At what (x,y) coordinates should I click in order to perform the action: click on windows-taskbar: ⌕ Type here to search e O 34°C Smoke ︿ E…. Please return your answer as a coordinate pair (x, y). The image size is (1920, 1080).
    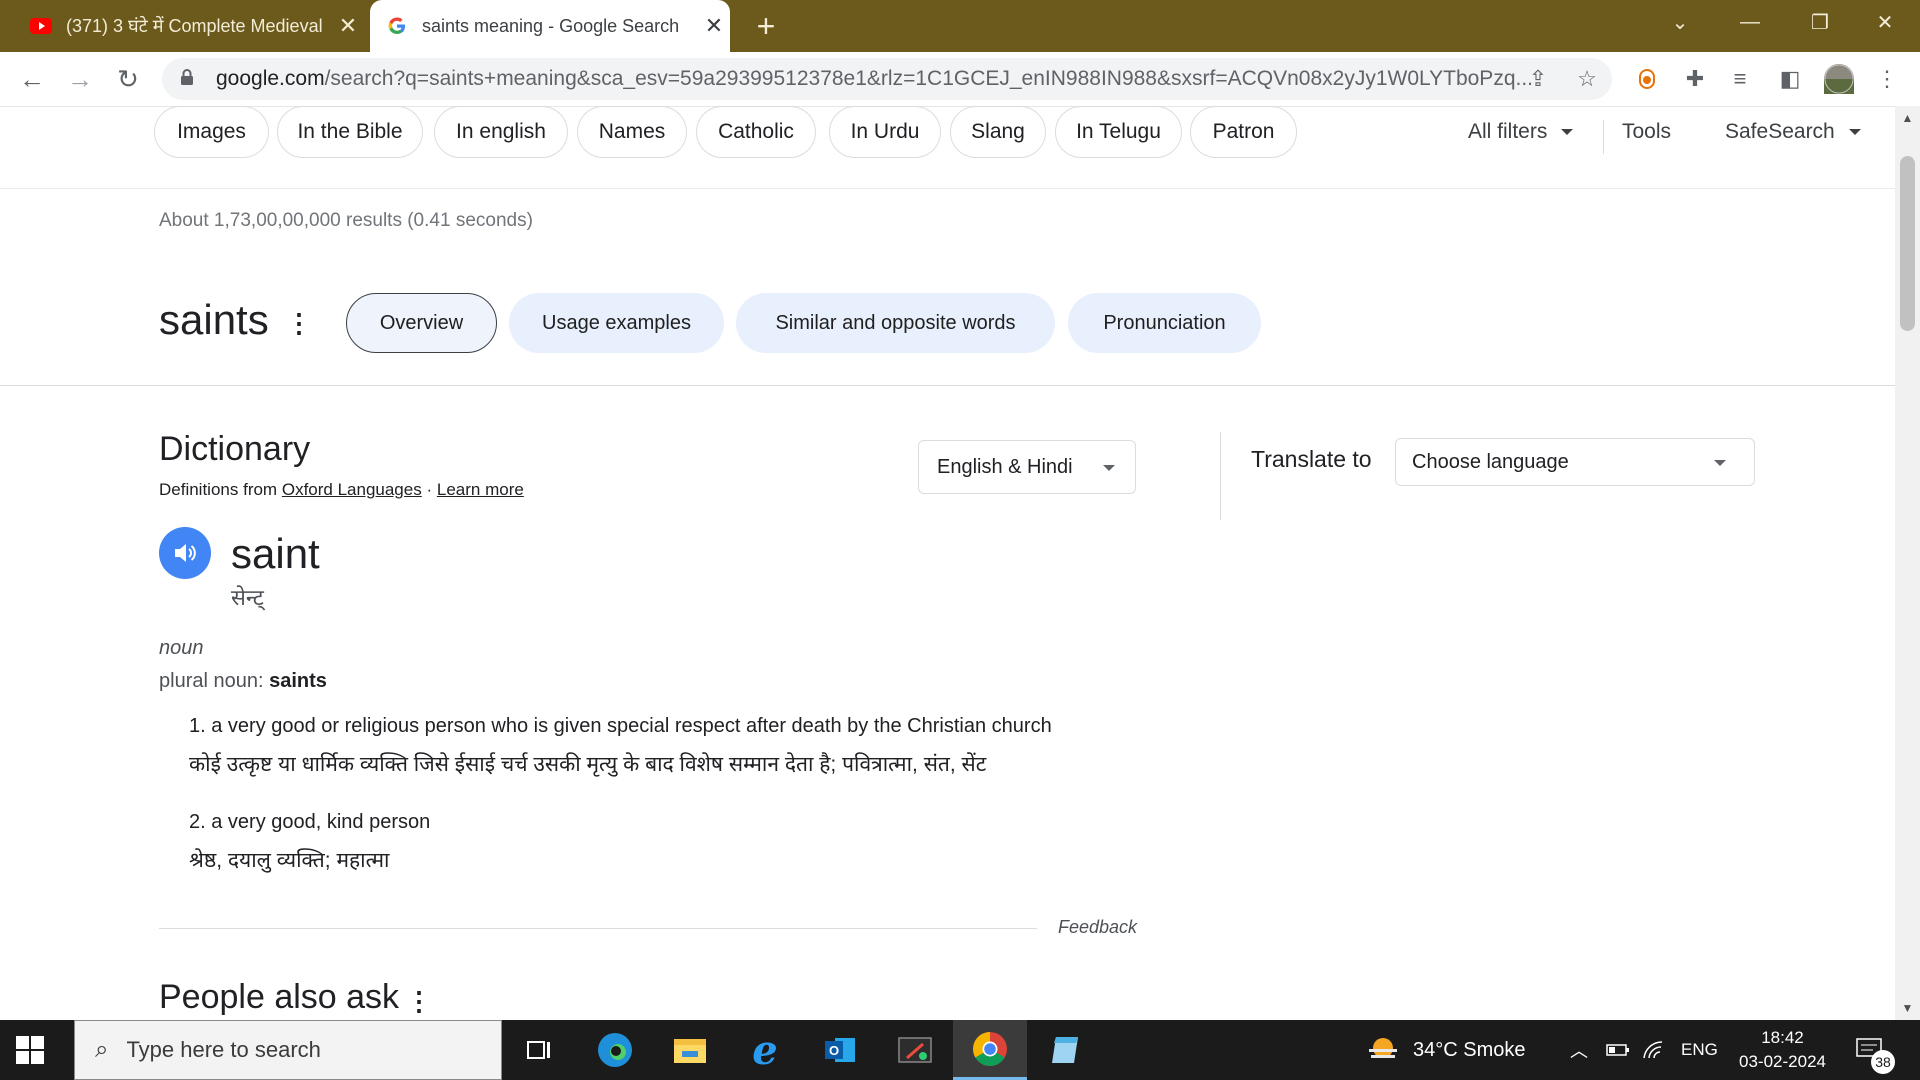
    Looking at the image, I should click on (960, 1050).